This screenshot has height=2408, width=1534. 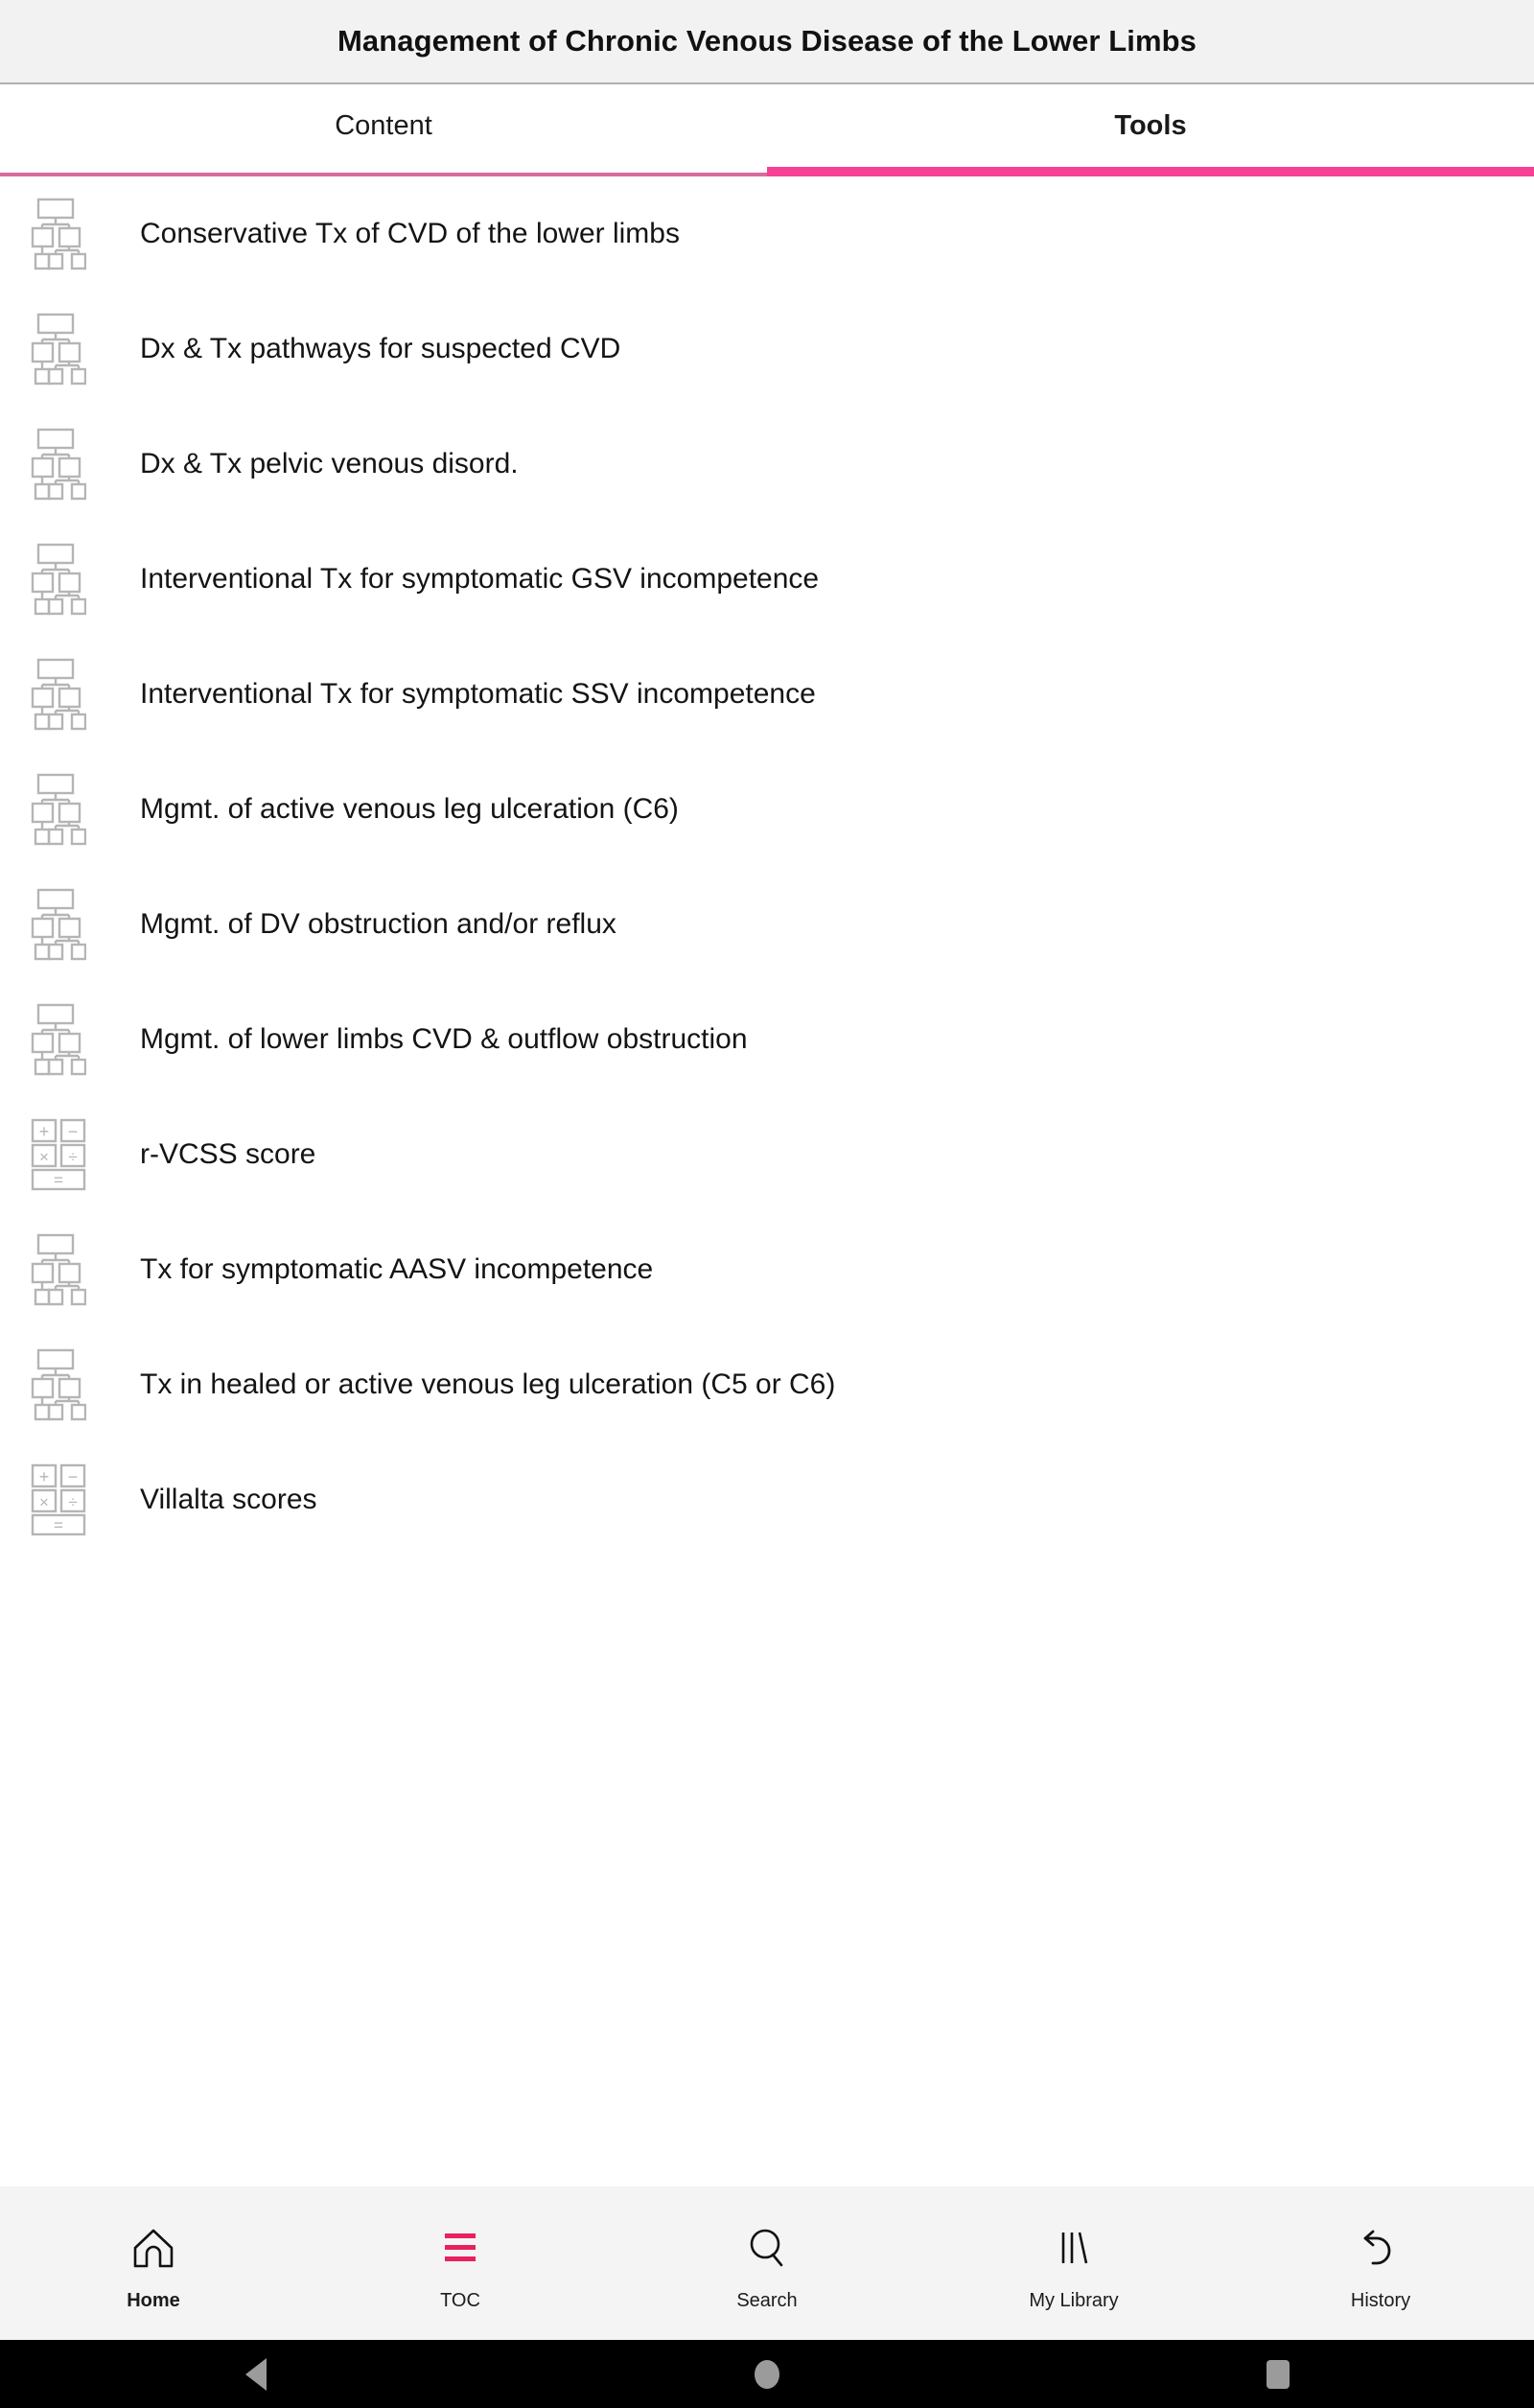 What do you see at coordinates (378, 924) in the screenshot?
I see `tool-list-item-label: Mgmt. of DV obstruction and/or reflux` at bounding box center [378, 924].